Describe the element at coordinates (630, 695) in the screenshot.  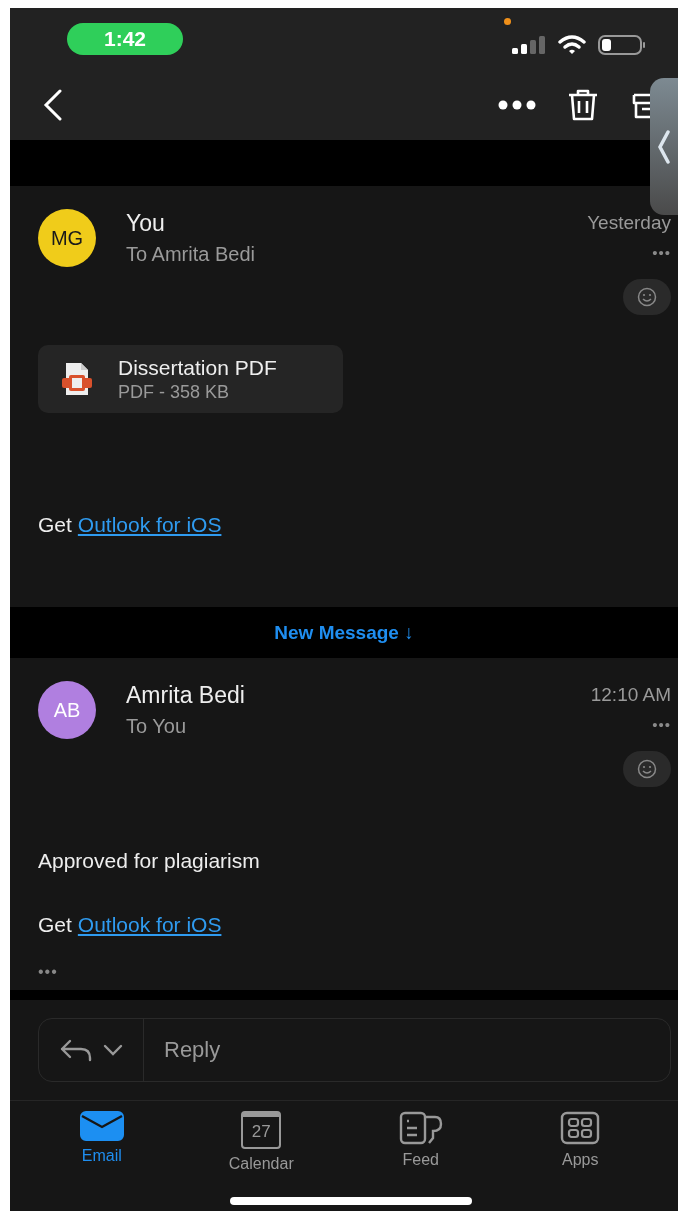
I see `message-time: 12:10 AM` at that location.